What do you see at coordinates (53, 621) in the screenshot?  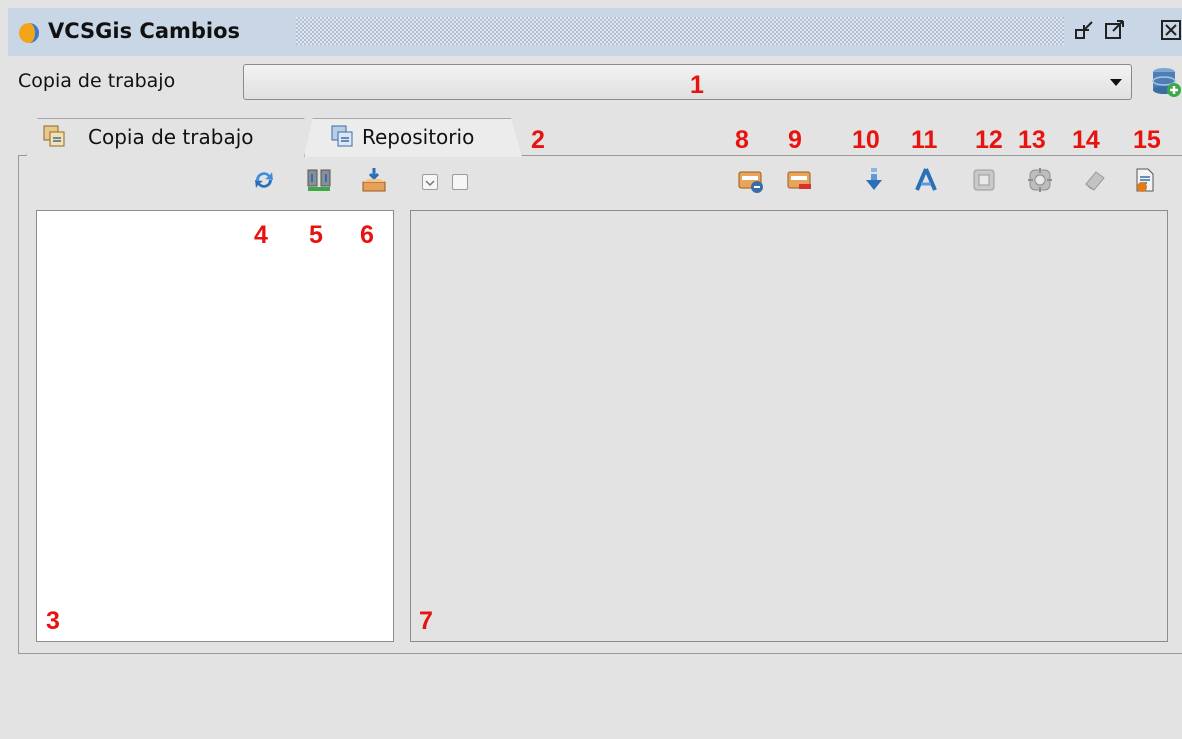 I see `callout-3: 3` at bounding box center [53, 621].